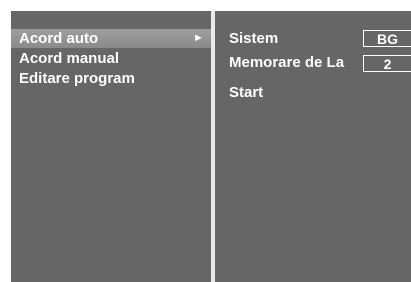  I want to click on option-sistem-value: BG, so click(387, 38).